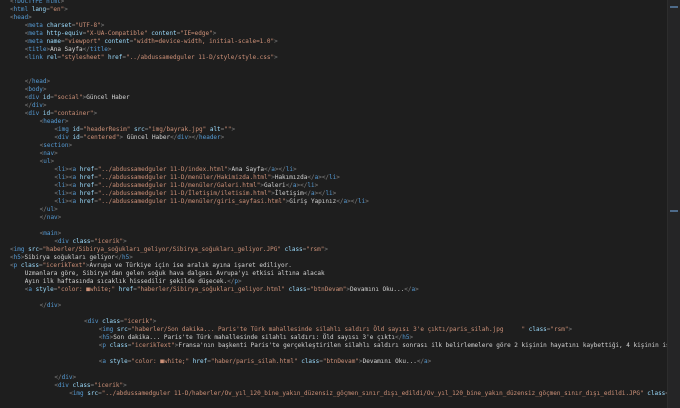 The width and height of the screenshot is (680, 408). What do you see at coordinates (82, 57) in the screenshot?
I see `code-token: "stylesheet"` at bounding box center [82, 57].